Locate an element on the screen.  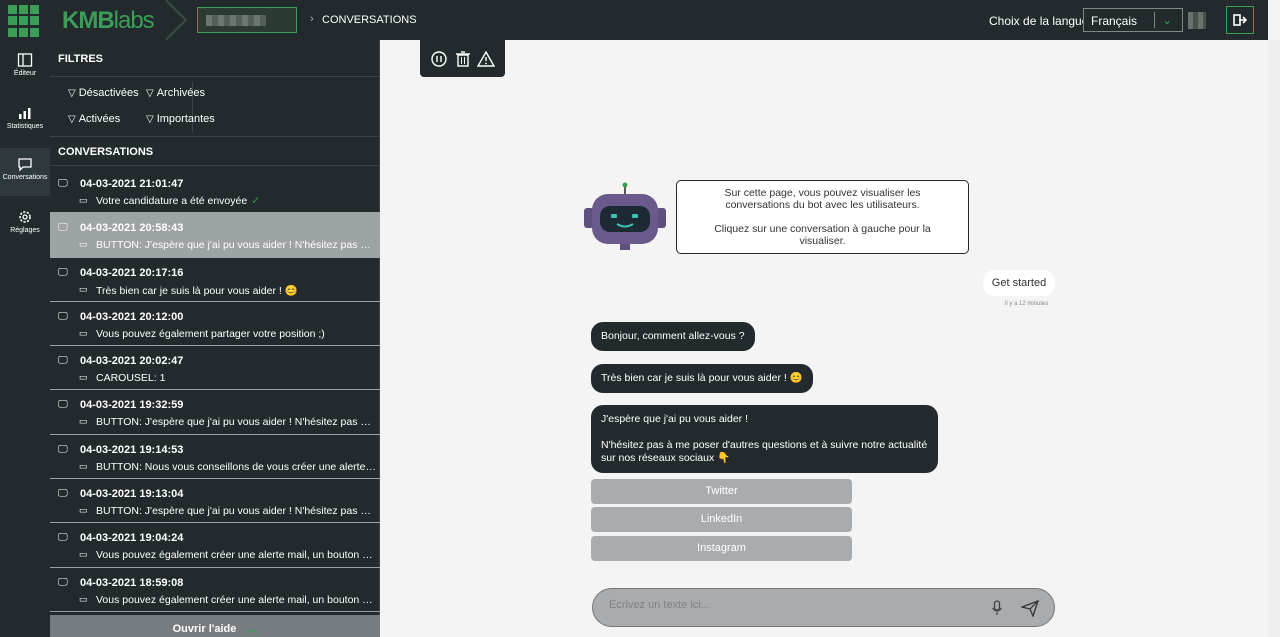
trash-icon is located at coordinates (463, 59).